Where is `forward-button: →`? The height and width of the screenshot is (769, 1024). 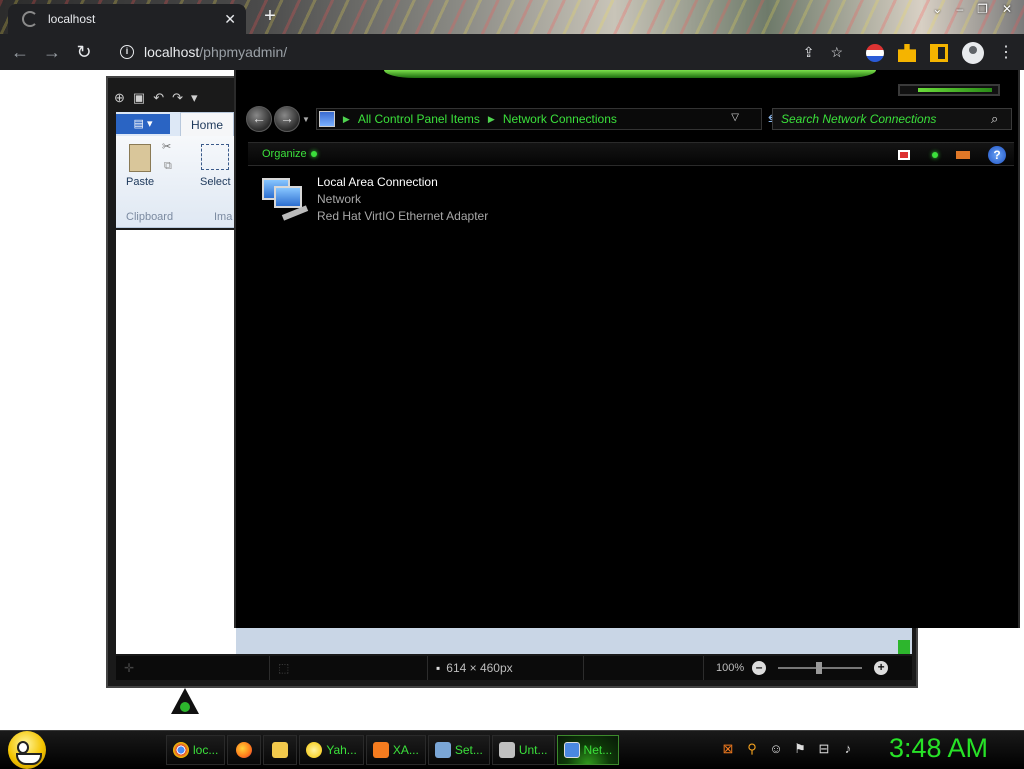
forward-button: → is located at coordinates (52, 52).